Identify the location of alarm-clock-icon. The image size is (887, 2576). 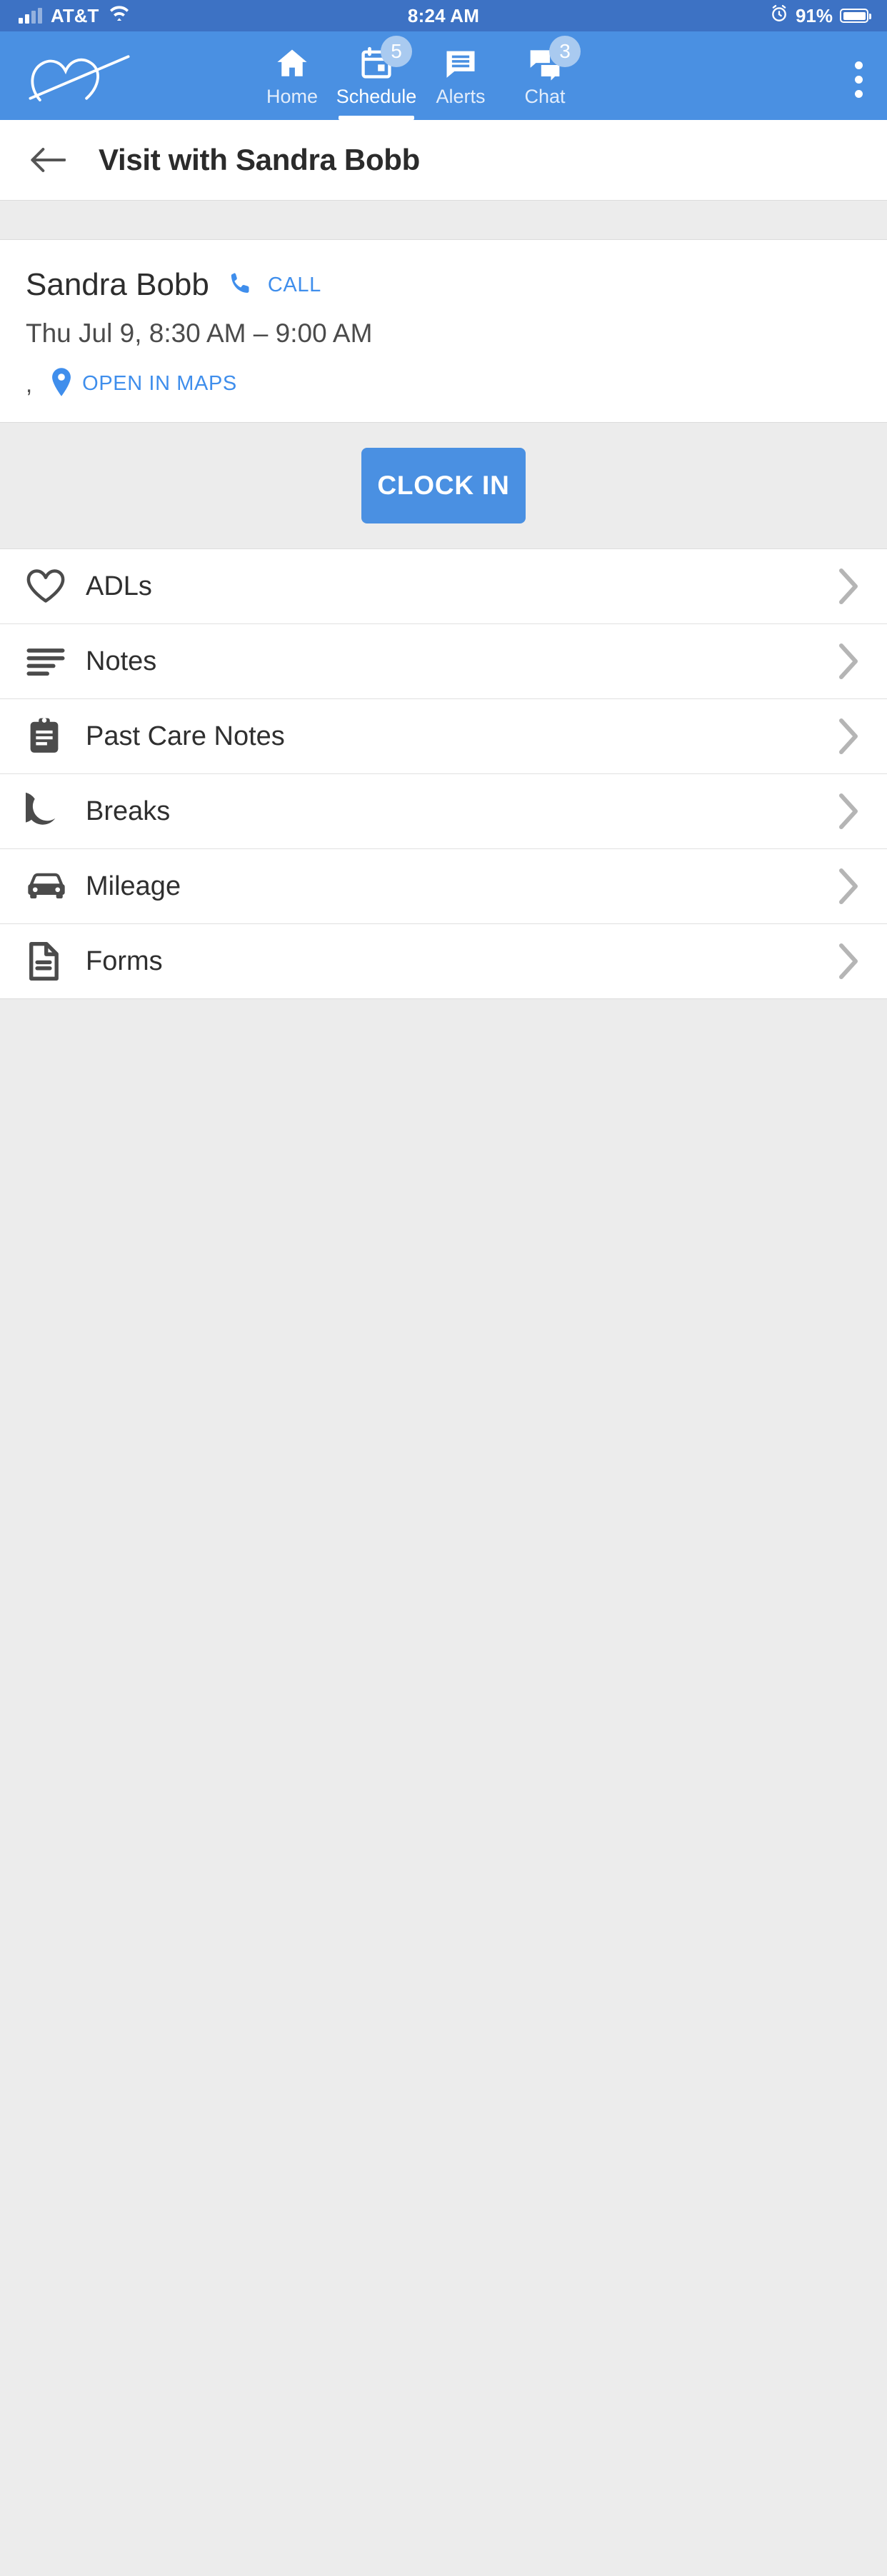
(779, 16).